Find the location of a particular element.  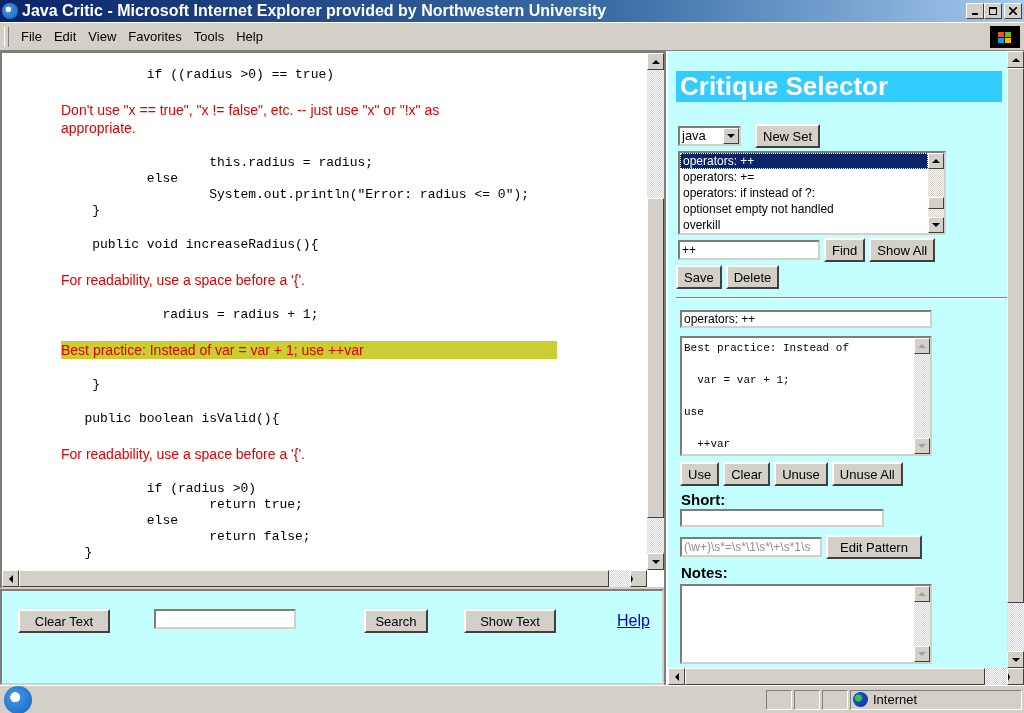

page-heading: Critique Selector is located at coordinates (839, 86).